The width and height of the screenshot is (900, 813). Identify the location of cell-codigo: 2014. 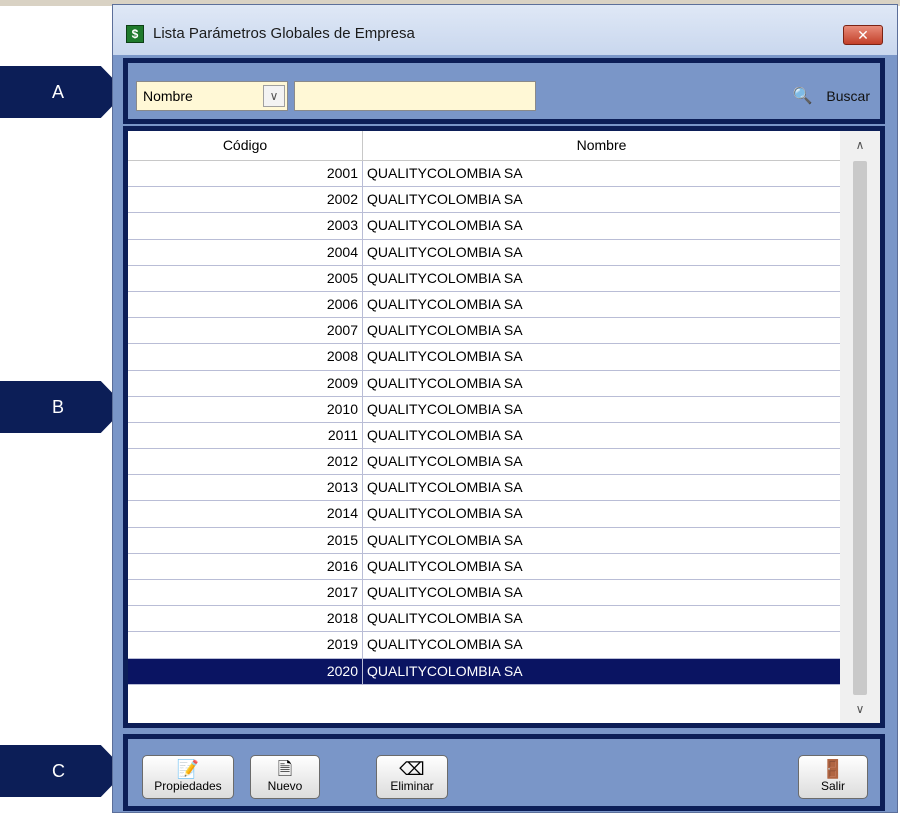
(245, 514).